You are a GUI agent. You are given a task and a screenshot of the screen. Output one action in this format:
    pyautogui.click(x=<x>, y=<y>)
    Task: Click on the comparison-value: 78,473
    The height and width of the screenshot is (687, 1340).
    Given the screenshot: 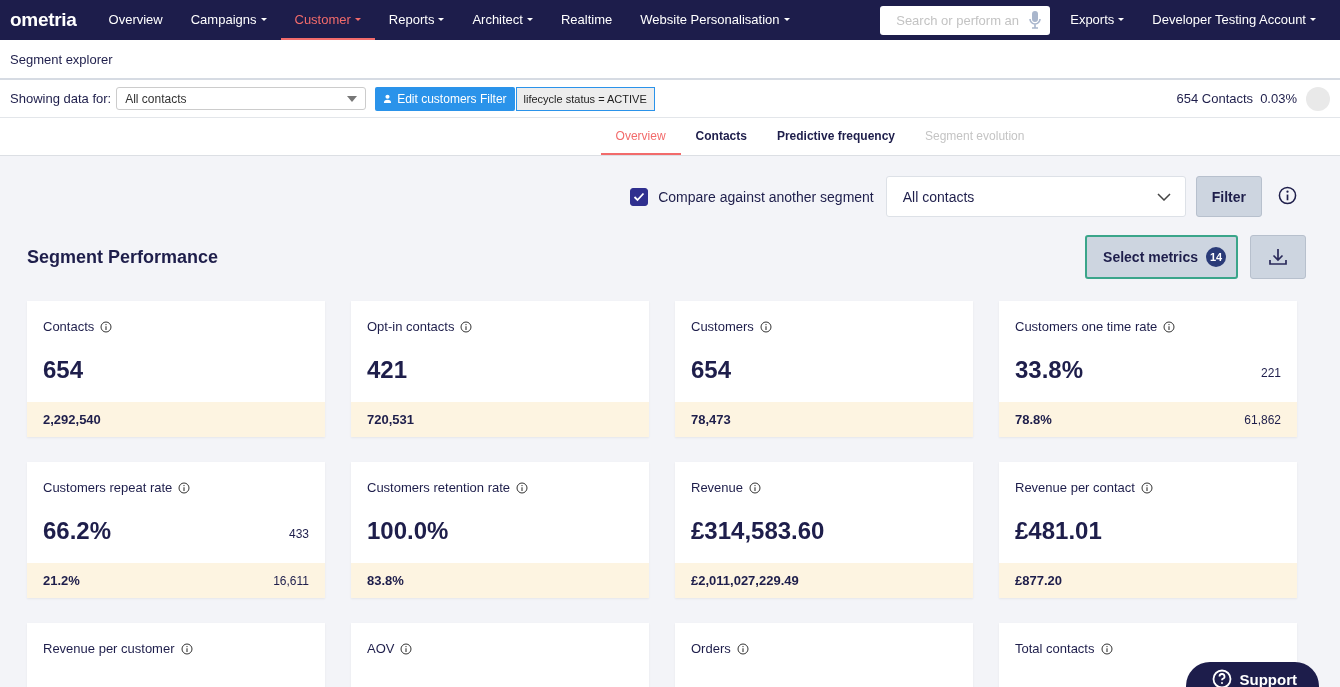 What is the action you would take?
    pyautogui.click(x=711, y=419)
    